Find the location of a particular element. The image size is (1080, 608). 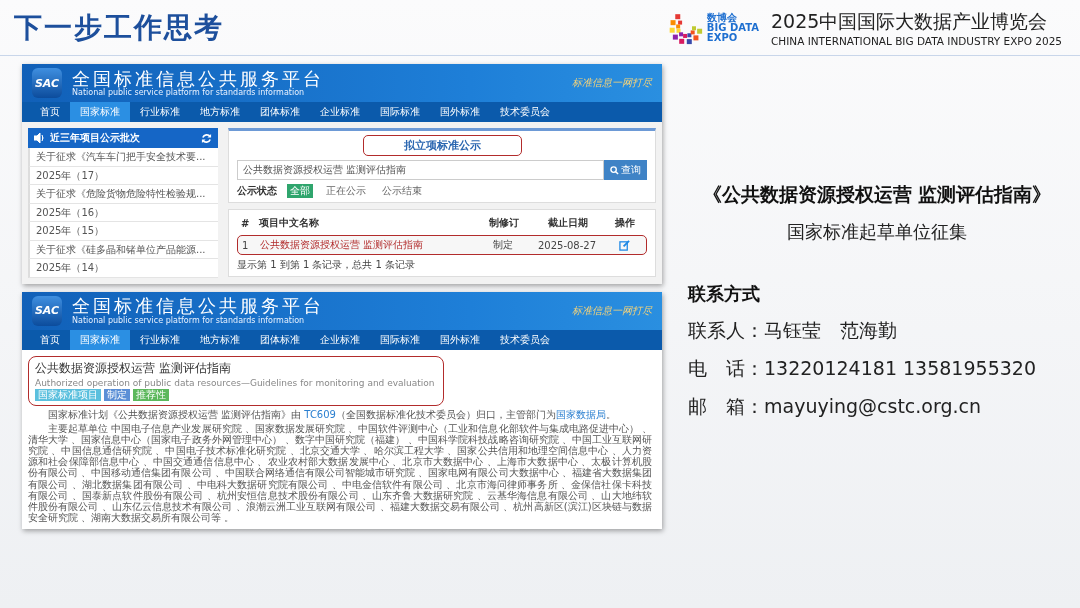

contact-title: 联系方式 is located at coordinates (723, 294).